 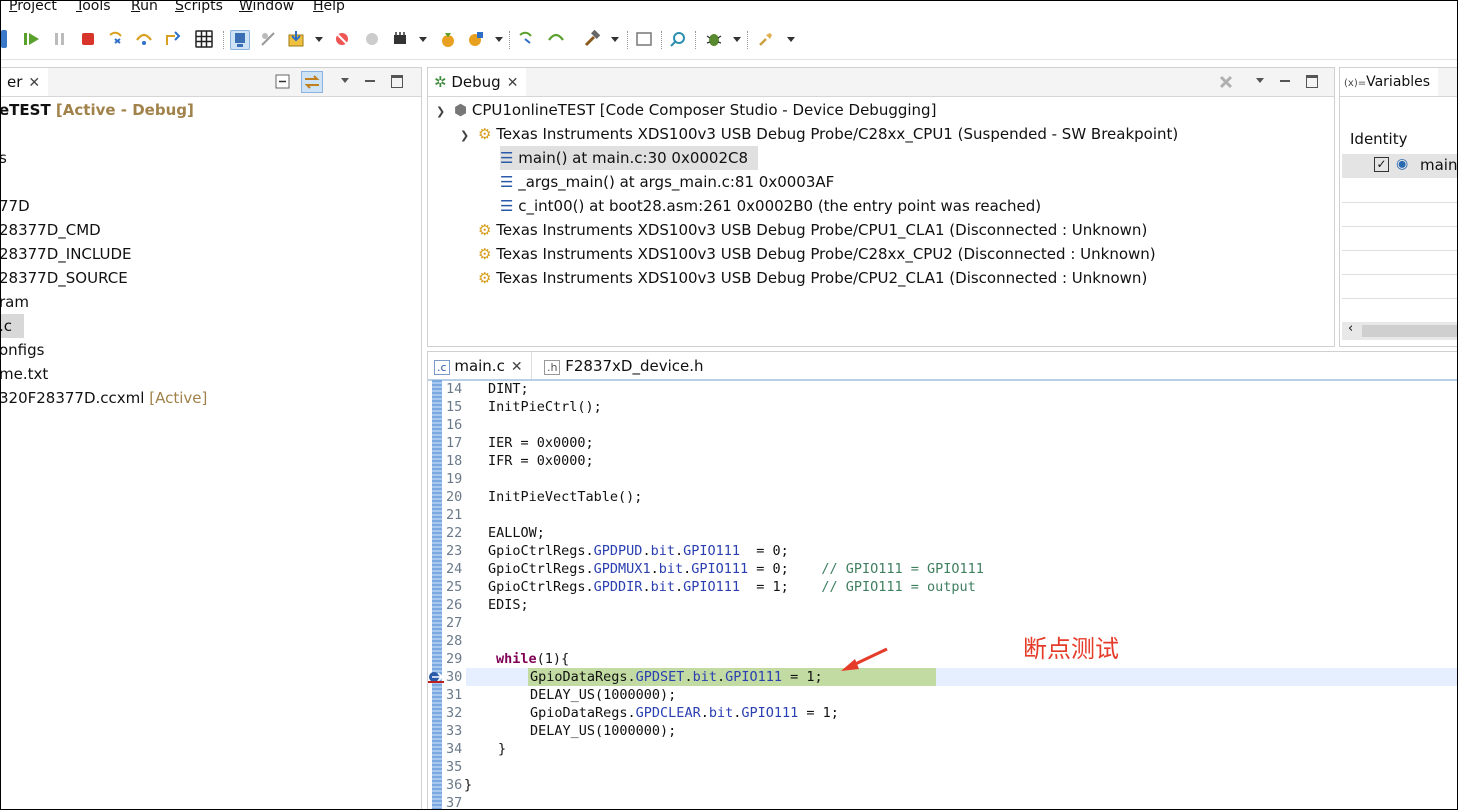 What do you see at coordinates (1226, 82) in the screenshot?
I see `remove-terminated-icon` at bounding box center [1226, 82].